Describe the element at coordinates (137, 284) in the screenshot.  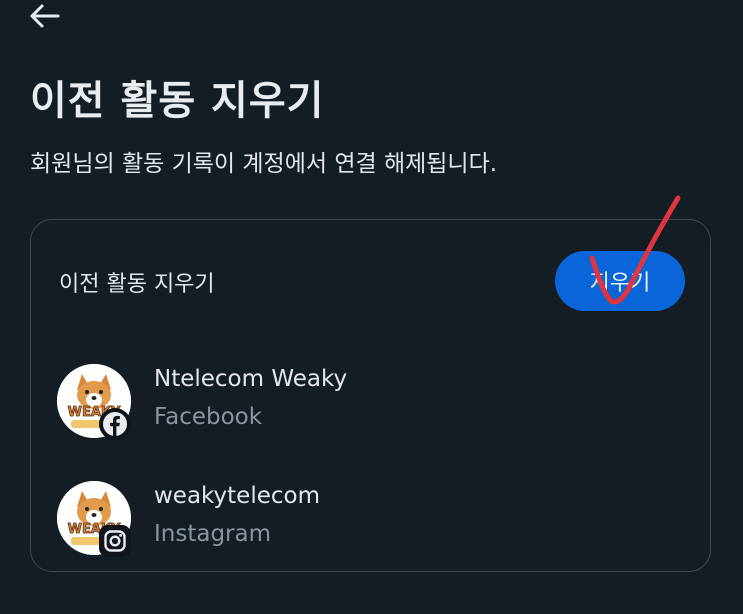
I see `card-title: 이전 활동 지우기` at that location.